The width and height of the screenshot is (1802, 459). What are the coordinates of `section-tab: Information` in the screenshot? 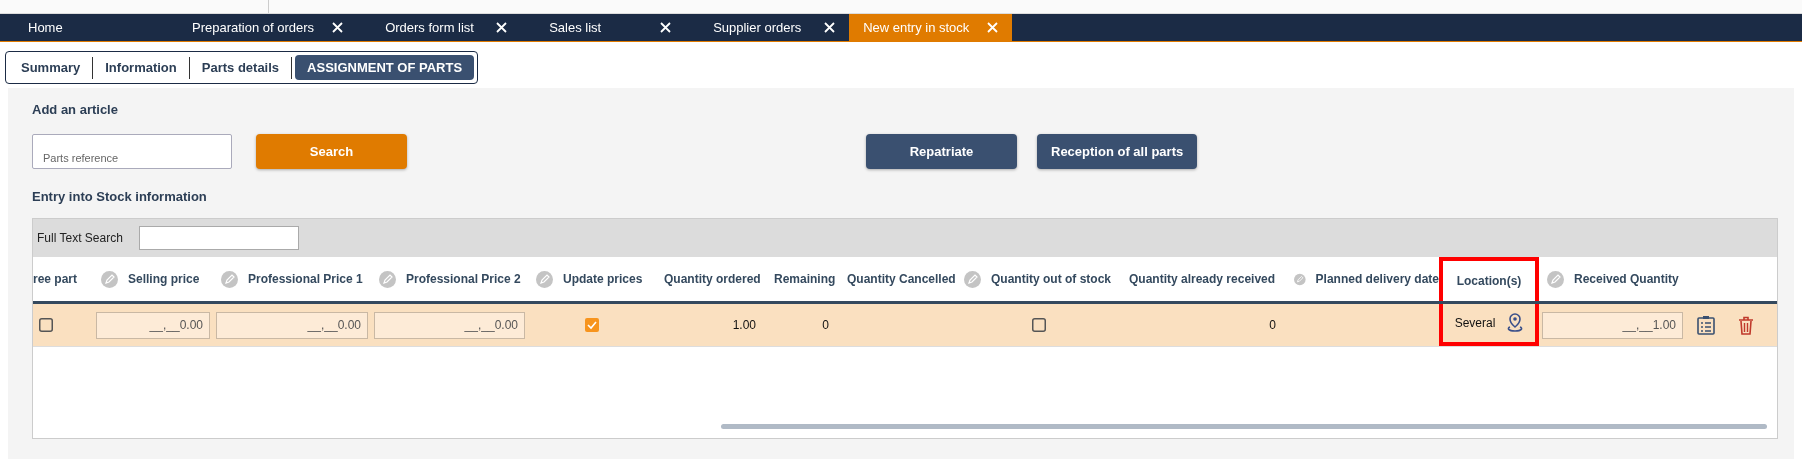 It's located at (141, 67).